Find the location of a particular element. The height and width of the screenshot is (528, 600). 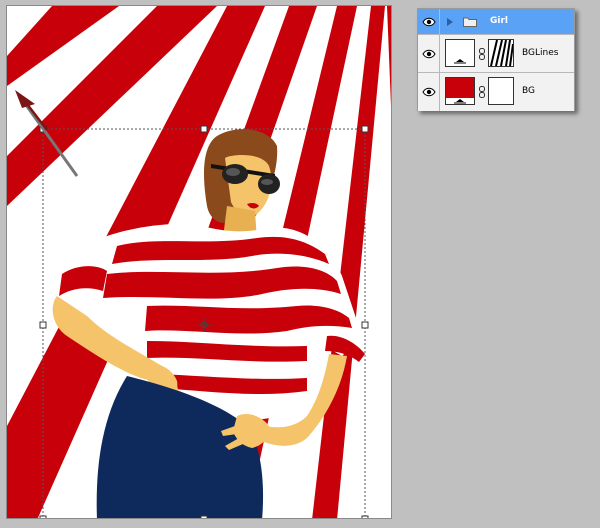

handle-bottom-left is located at coordinates (43, 517).